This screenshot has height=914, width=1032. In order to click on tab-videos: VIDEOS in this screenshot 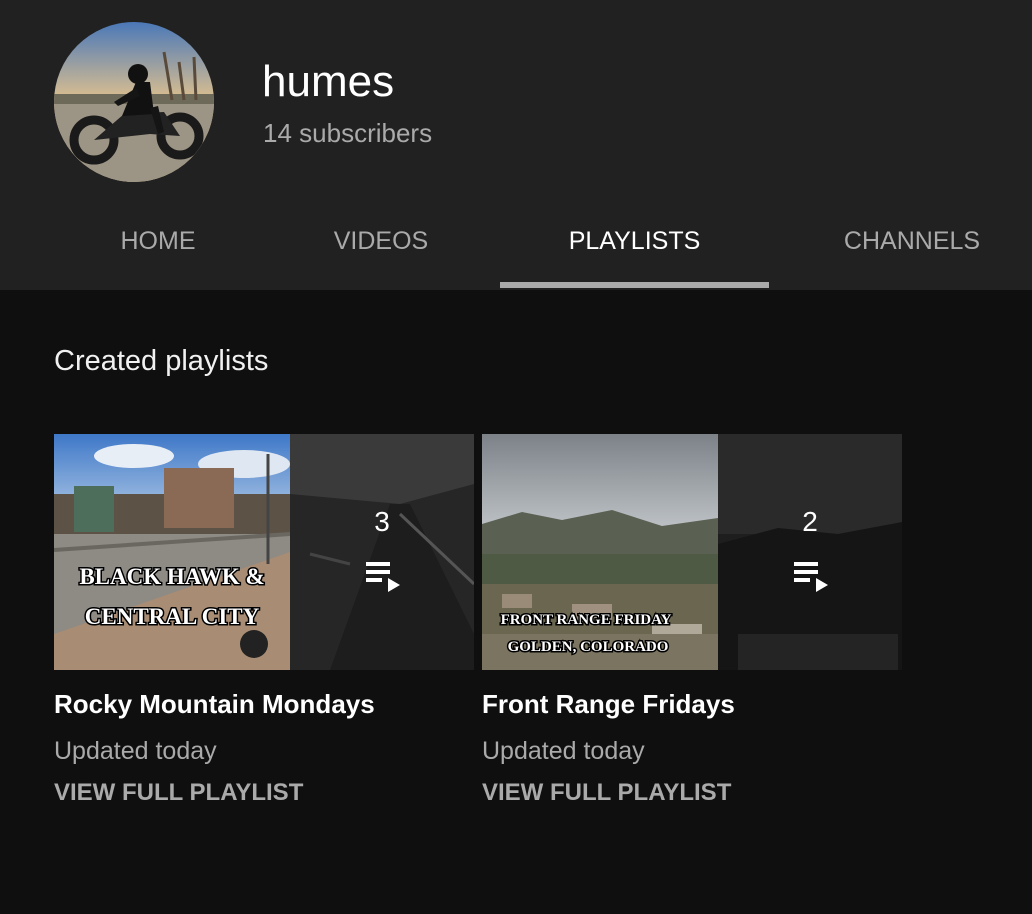, I will do `click(381, 241)`.